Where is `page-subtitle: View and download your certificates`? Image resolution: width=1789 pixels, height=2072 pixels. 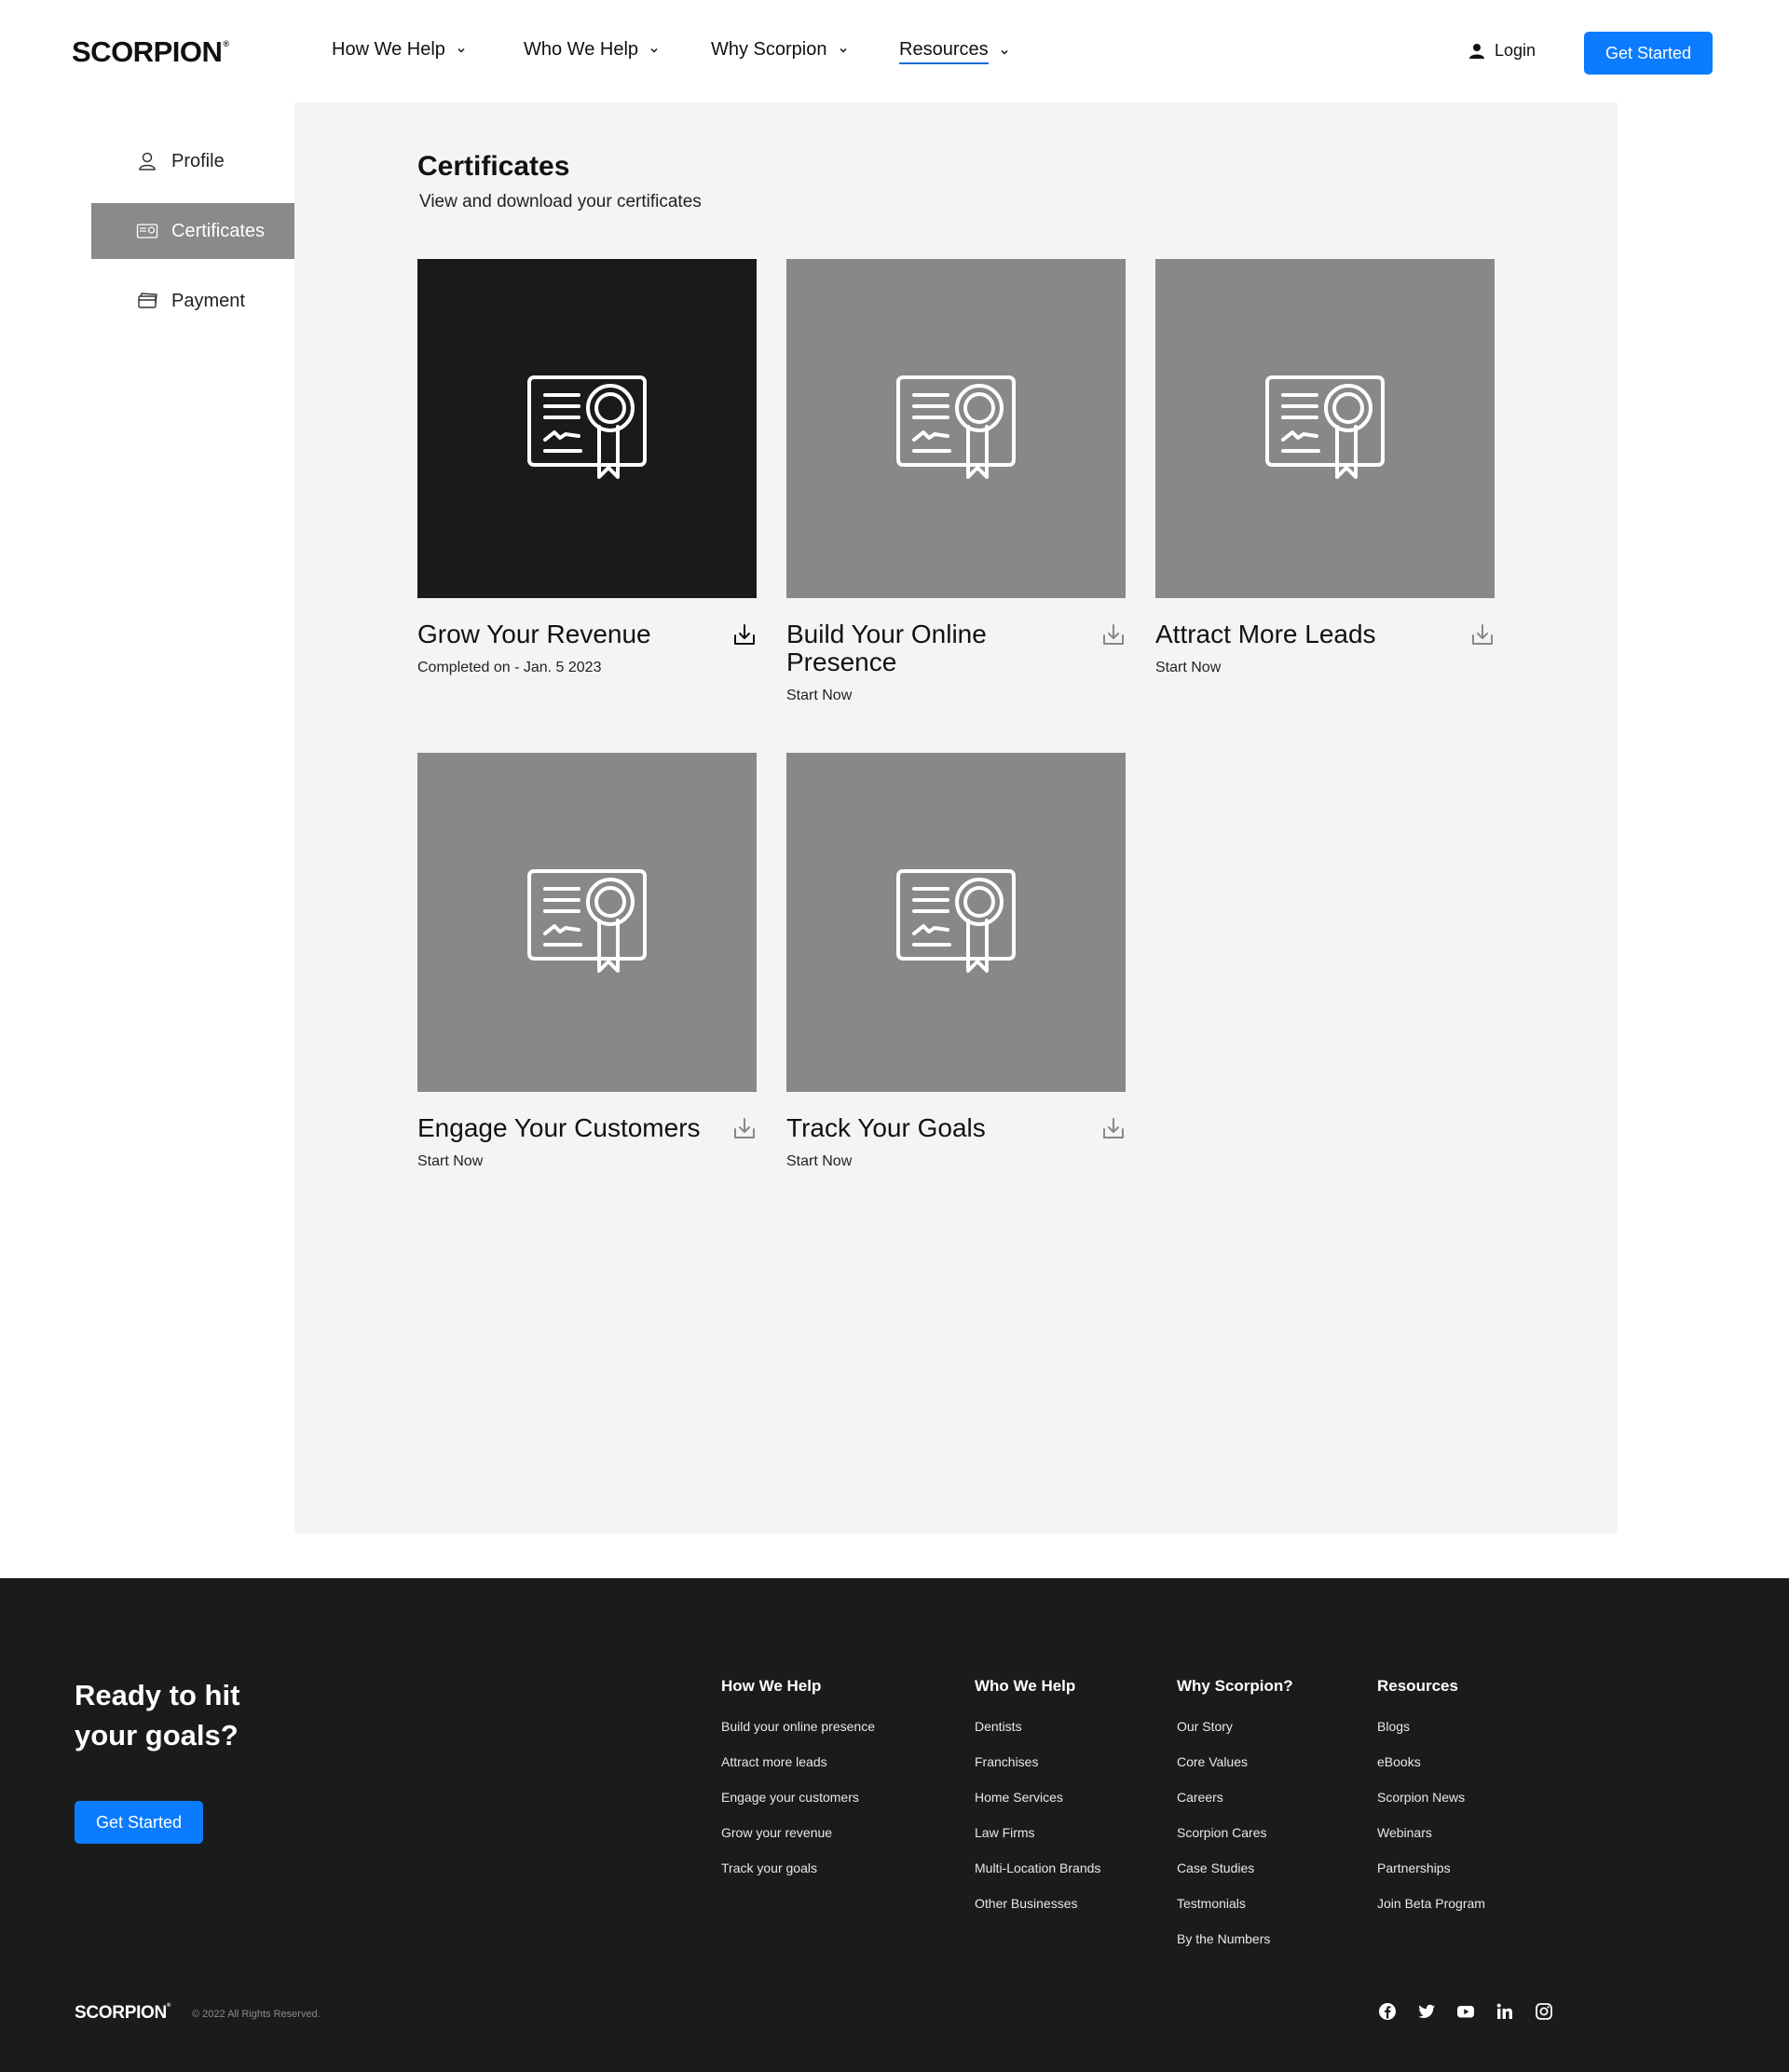 page-subtitle: View and download your certificates is located at coordinates (560, 201).